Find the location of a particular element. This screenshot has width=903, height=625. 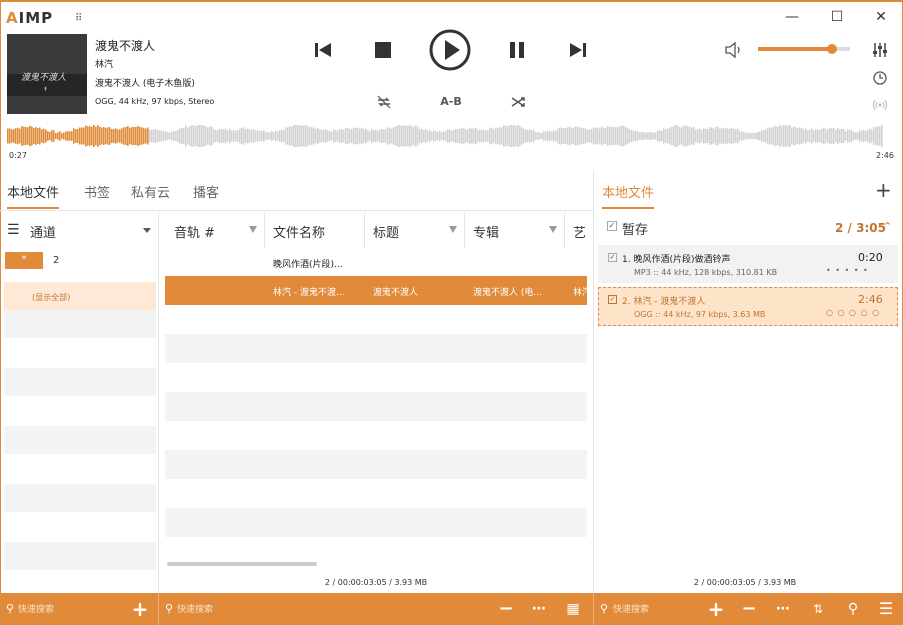

minimize-button: — is located at coordinates (792, 17).